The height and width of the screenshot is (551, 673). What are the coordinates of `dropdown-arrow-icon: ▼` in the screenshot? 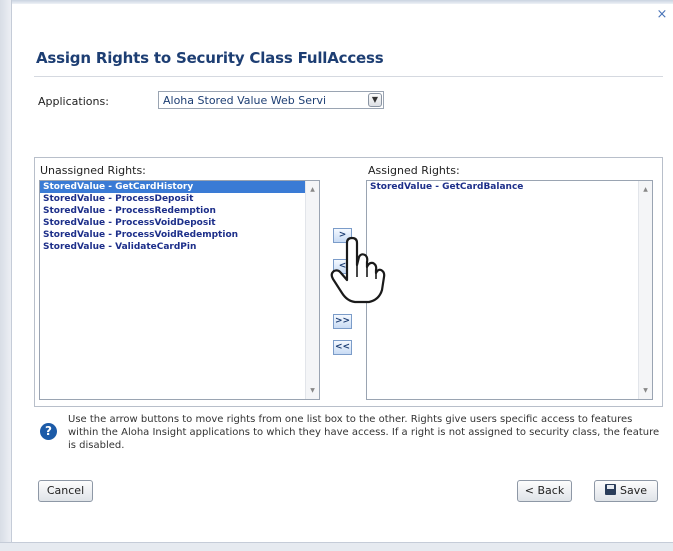 It's located at (375, 100).